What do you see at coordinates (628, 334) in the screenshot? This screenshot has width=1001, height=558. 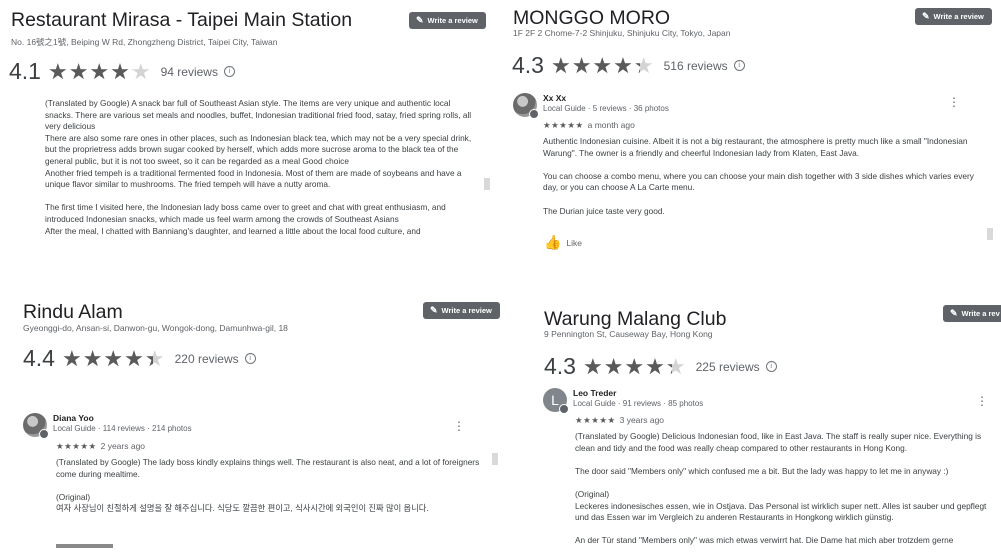 I see `place-address: 9 Pennington St, Causeway Bay, Hong Kong` at bounding box center [628, 334].